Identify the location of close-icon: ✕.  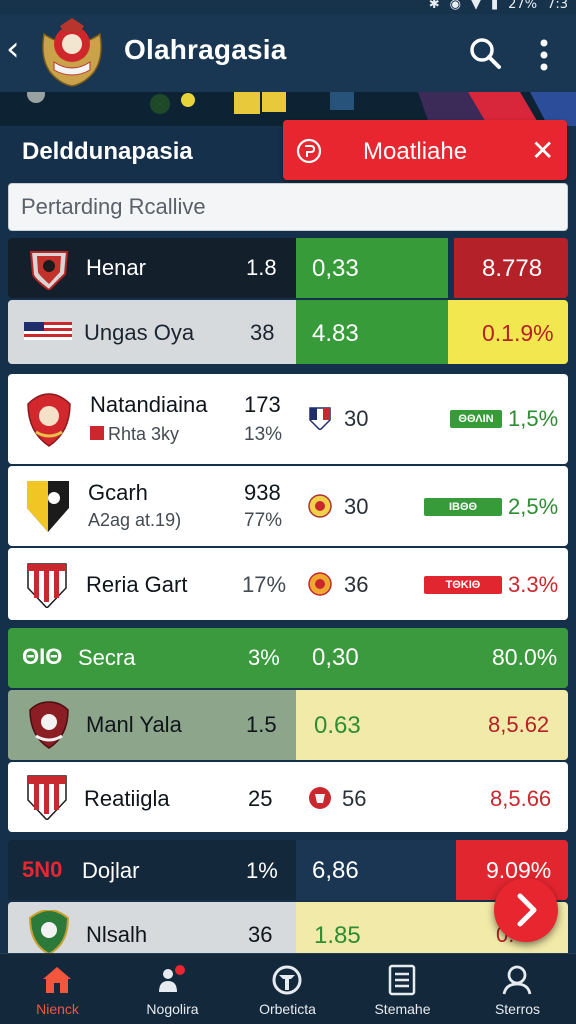
(542, 150).